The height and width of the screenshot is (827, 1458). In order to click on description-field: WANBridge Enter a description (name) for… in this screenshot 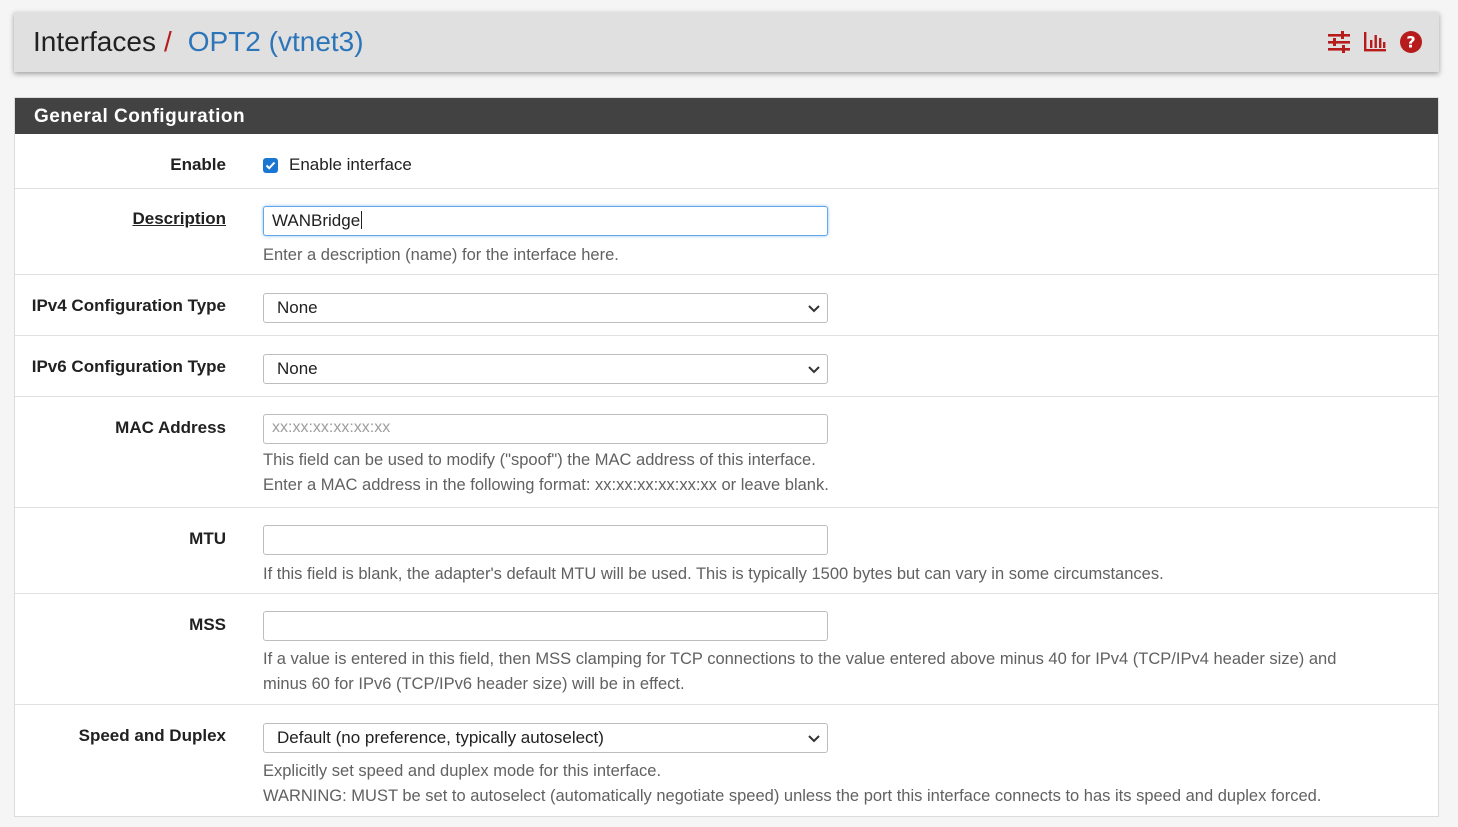, I will do `click(545, 237)`.